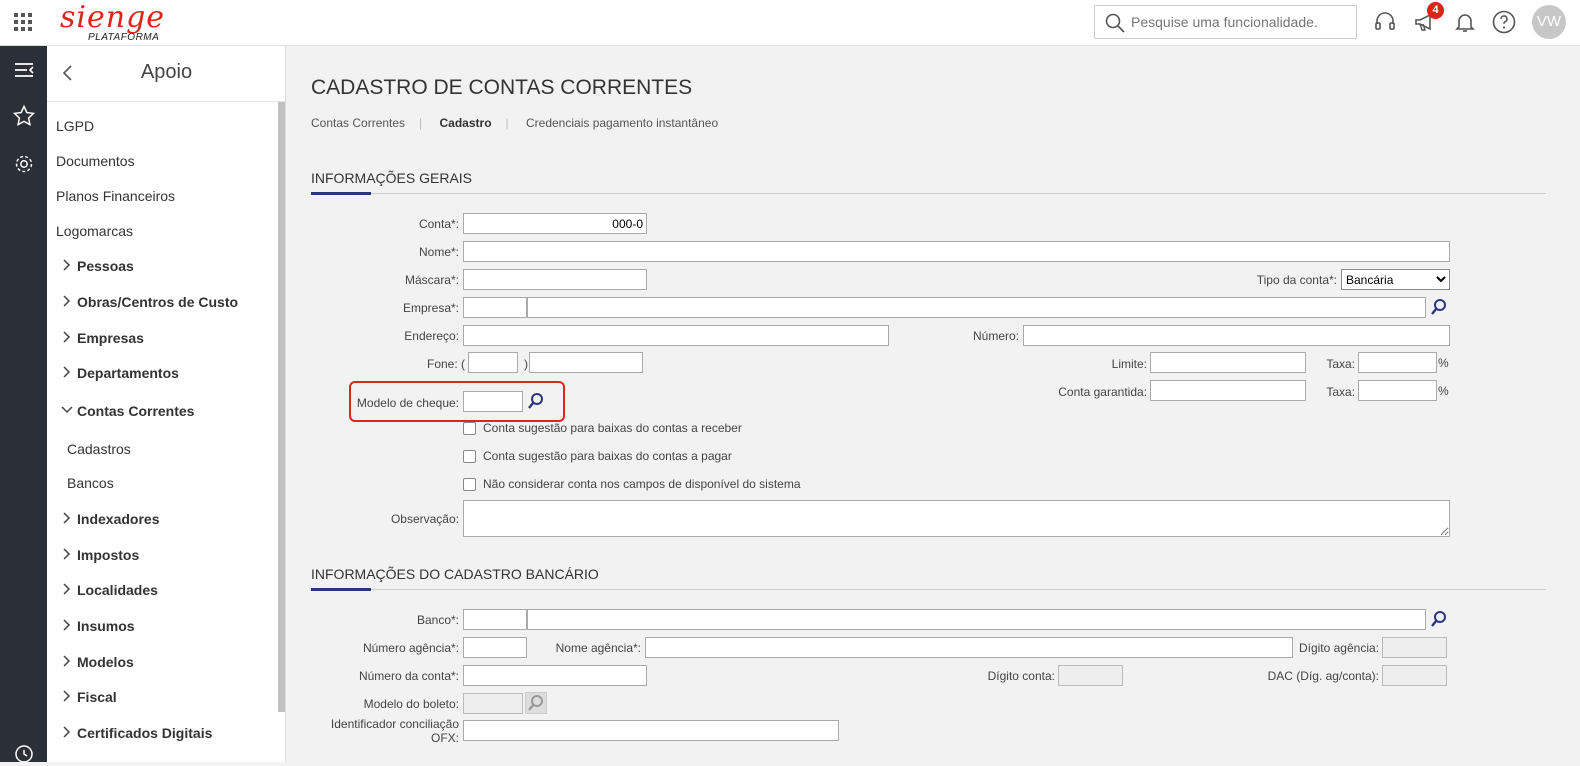 The height and width of the screenshot is (766, 1580). I want to click on banco-name-field, so click(976, 619).